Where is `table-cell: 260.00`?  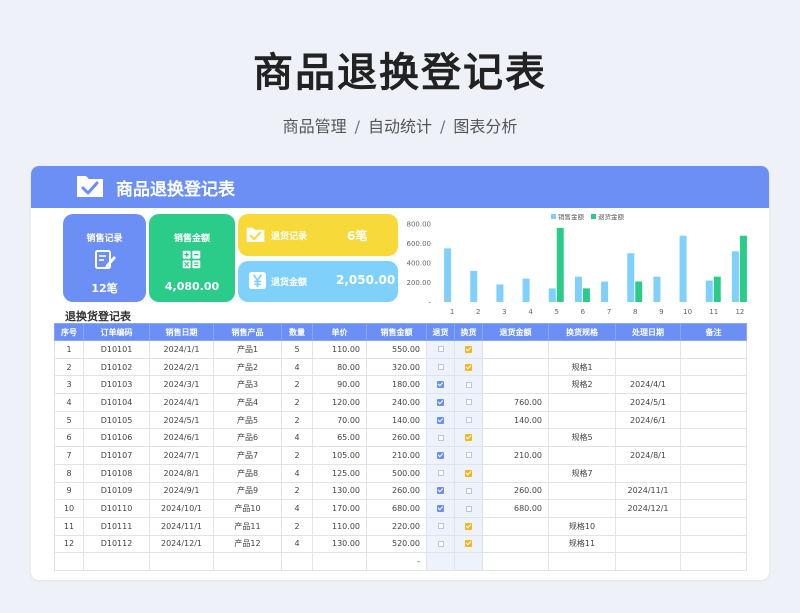 table-cell: 260.00 is located at coordinates (515, 491).